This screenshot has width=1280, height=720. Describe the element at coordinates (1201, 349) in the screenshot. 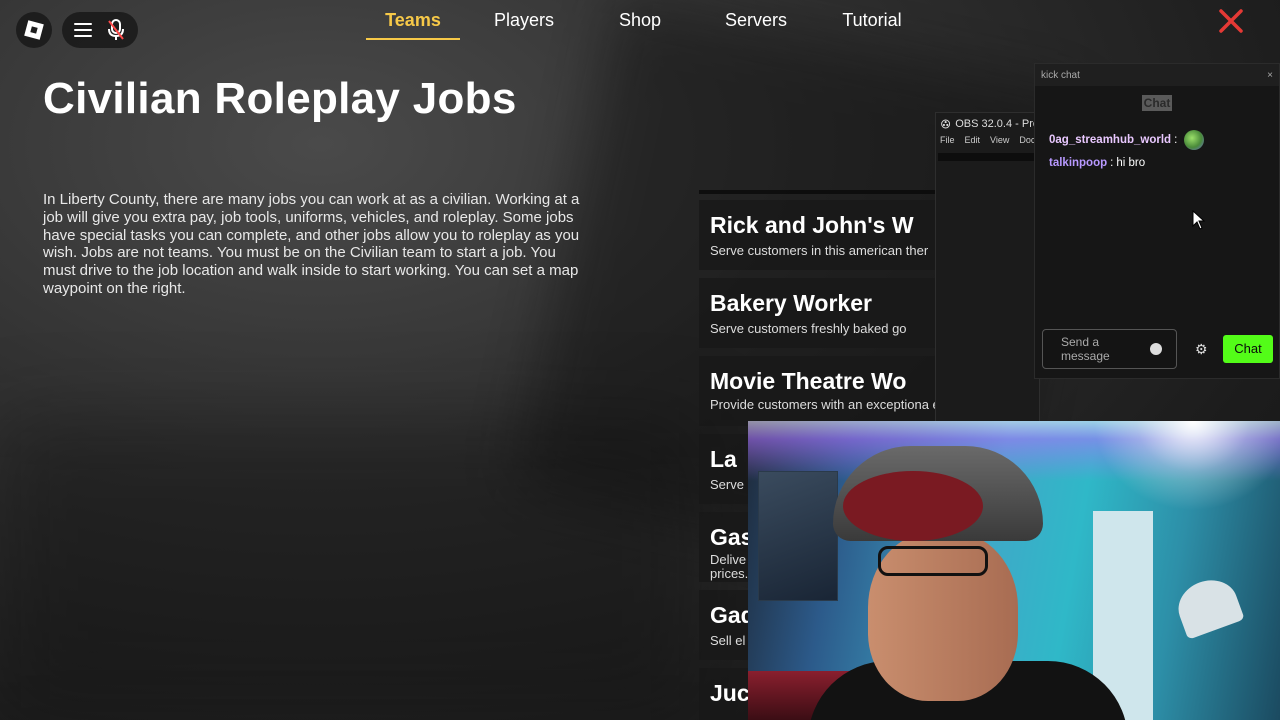

I see `gear-icon: ⚙` at that location.